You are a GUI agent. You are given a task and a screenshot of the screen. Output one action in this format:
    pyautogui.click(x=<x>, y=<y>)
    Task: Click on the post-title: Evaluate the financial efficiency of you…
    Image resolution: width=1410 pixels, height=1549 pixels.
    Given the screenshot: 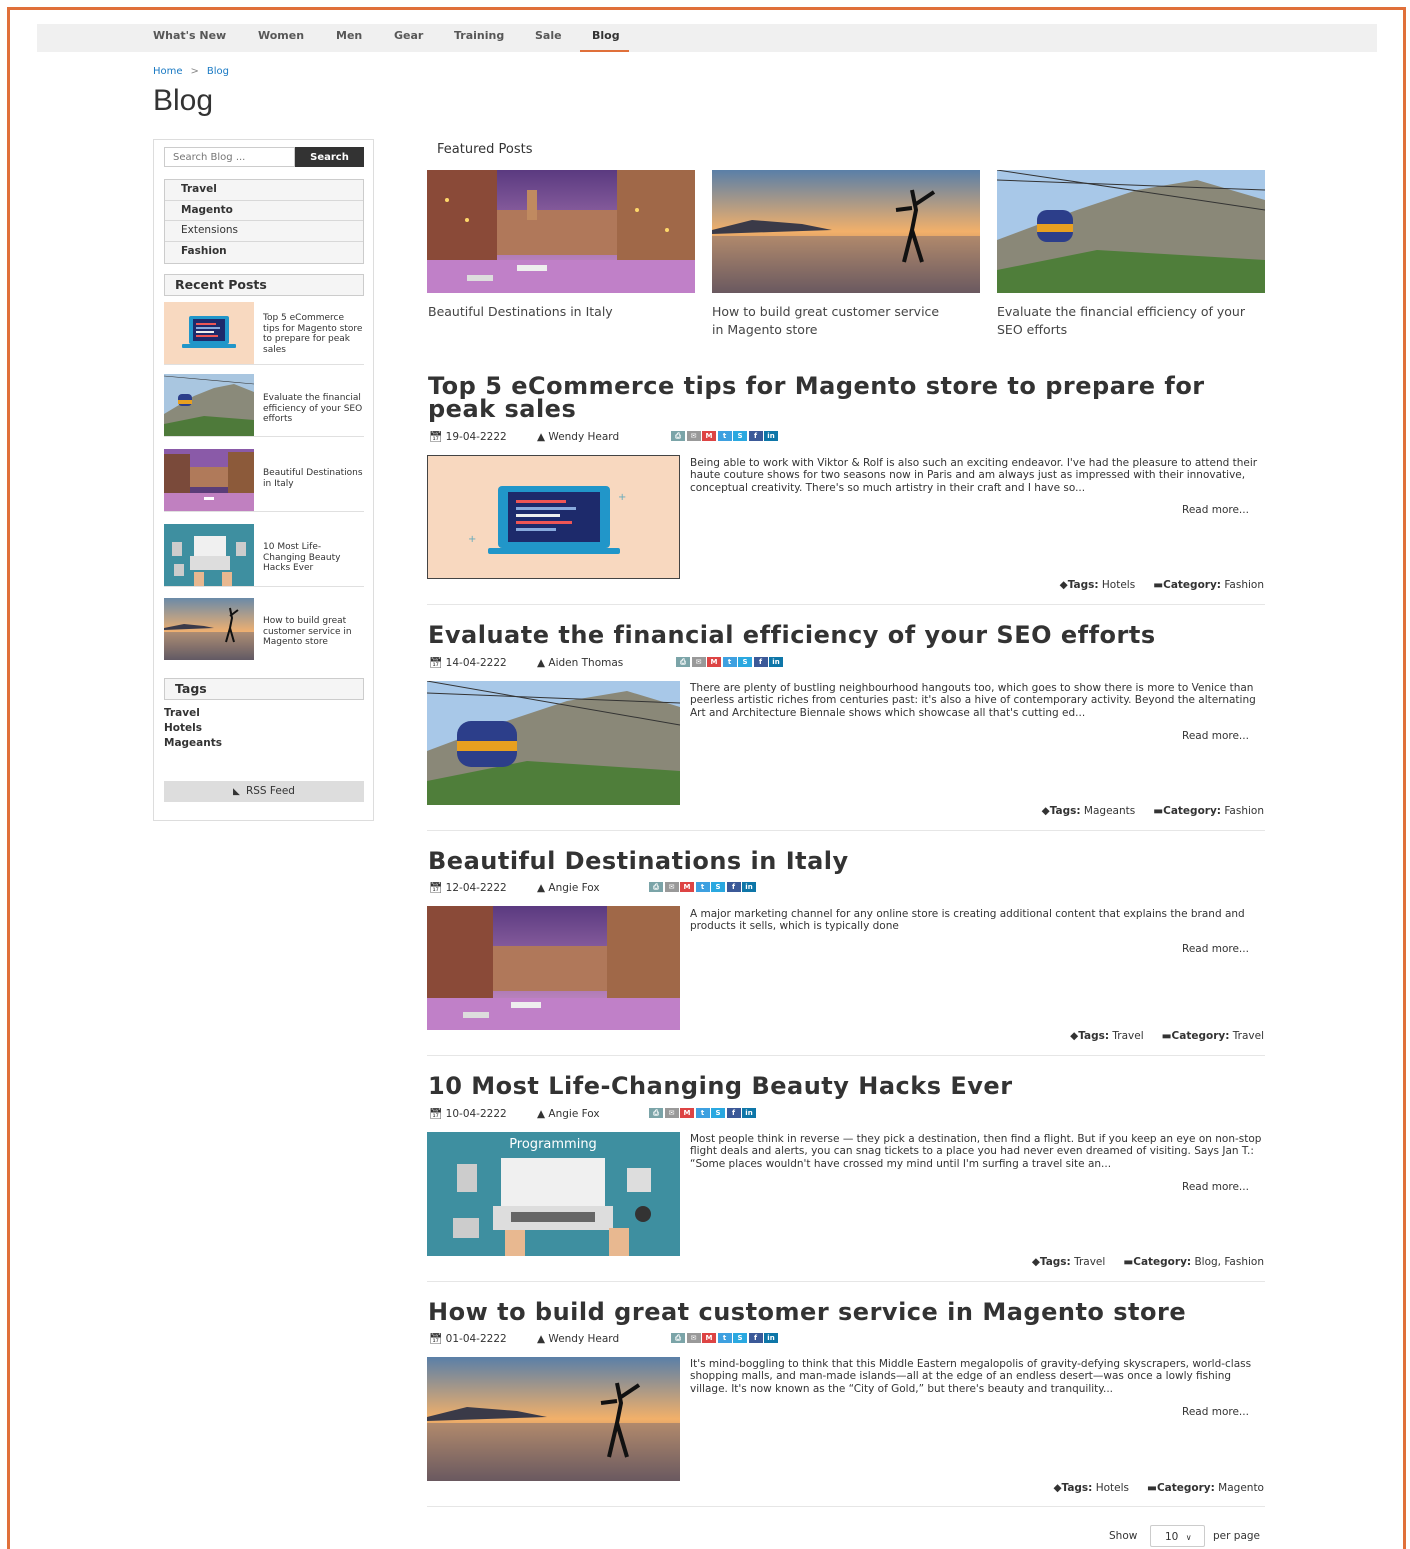 What is the action you would take?
    pyautogui.click(x=848, y=635)
    